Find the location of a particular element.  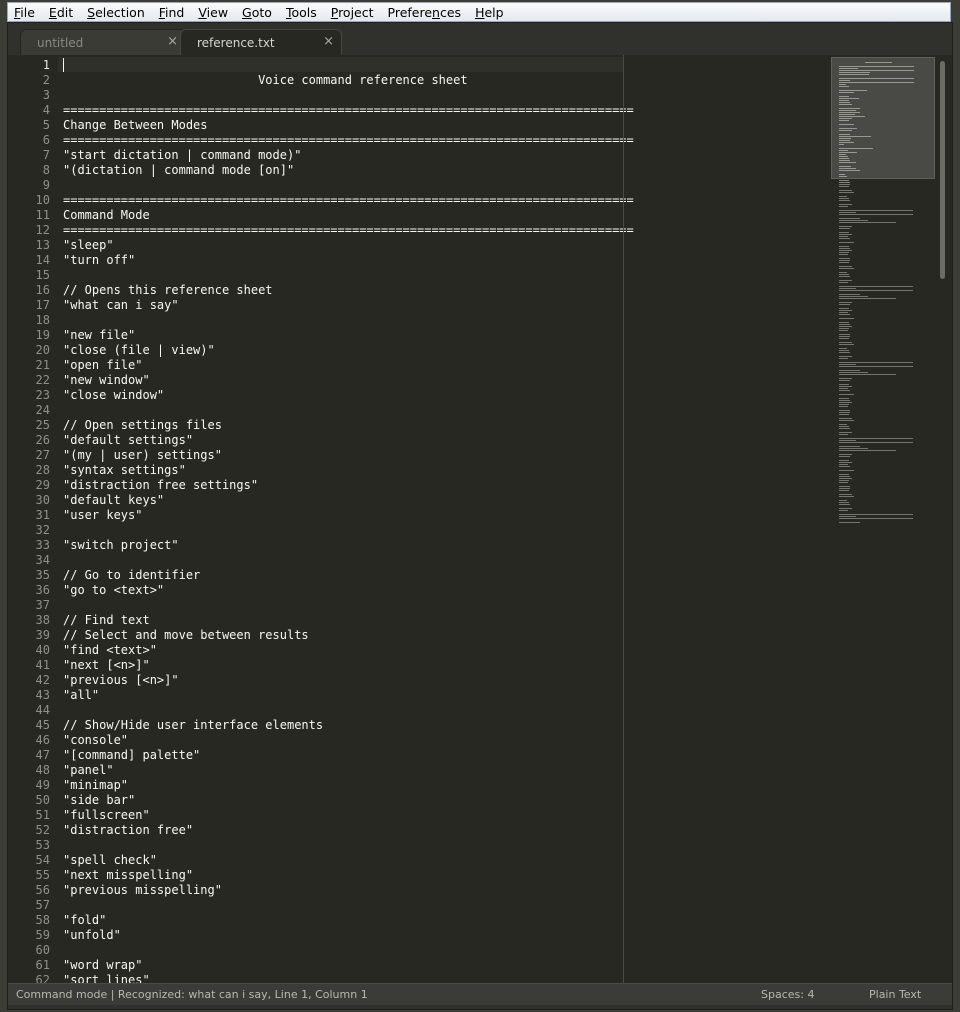

menu-edit: Edit is located at coordinates (61, 12).